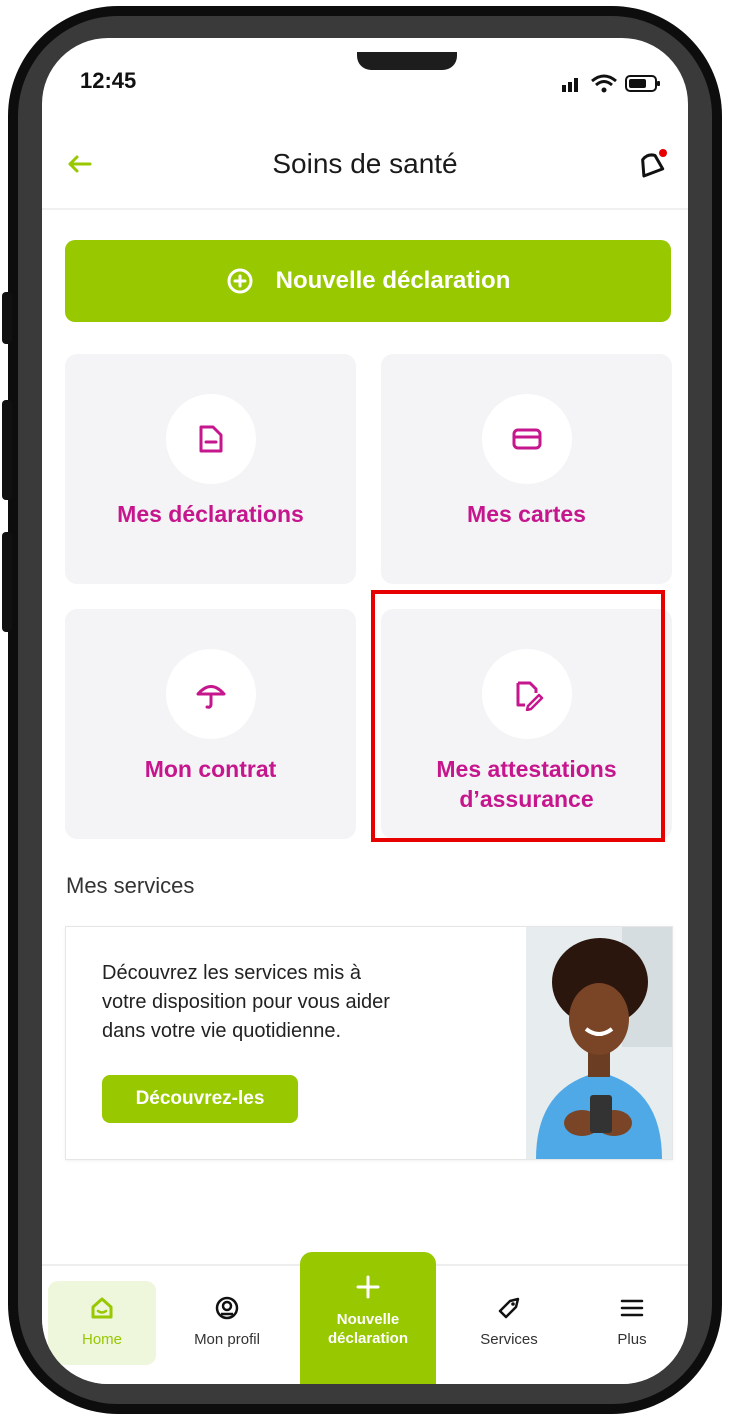  Describe the element at coordinates (108, 80) in the screenshot. I see `status-time: 12:45` at that location.